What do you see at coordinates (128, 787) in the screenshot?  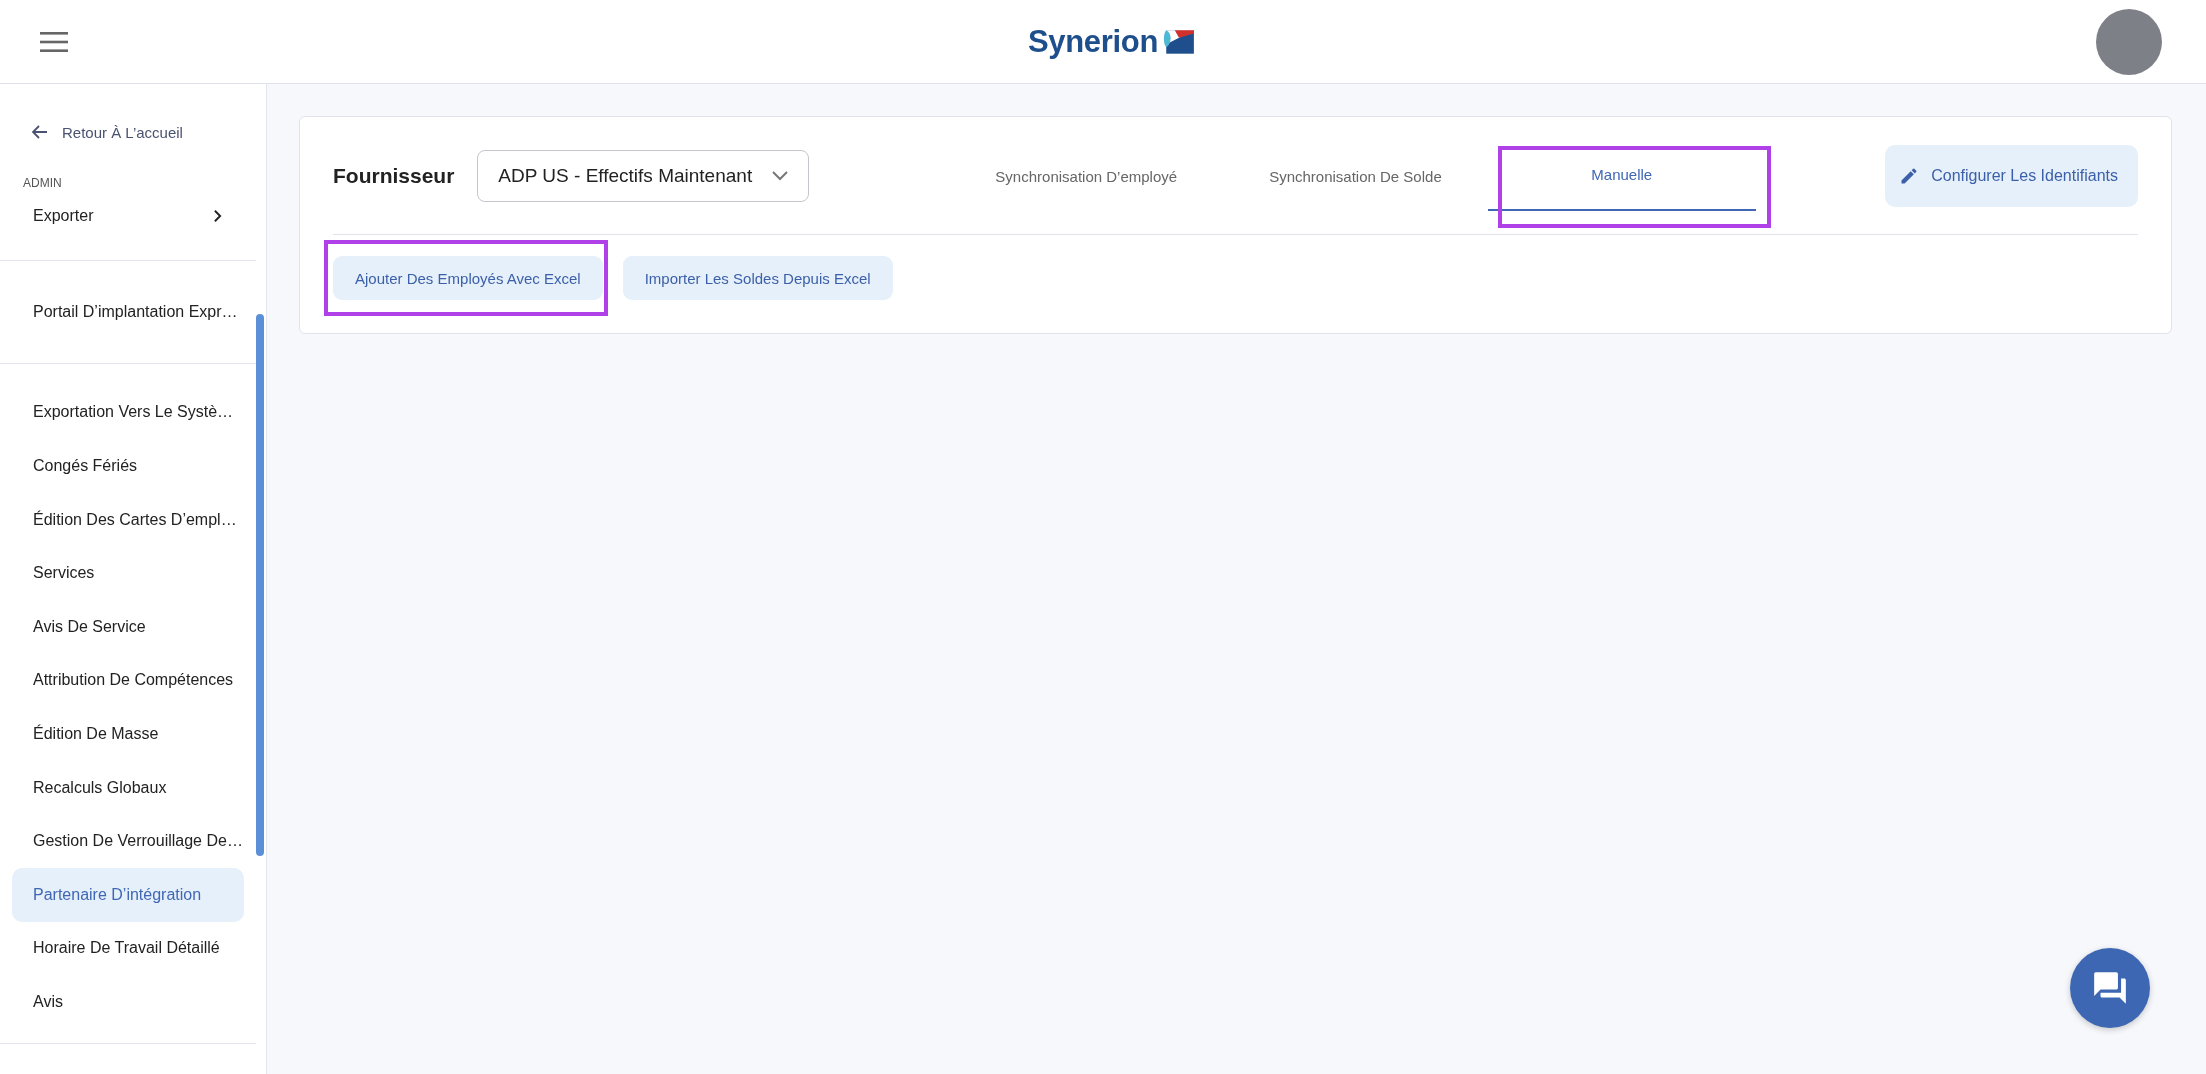 I see `sidebar-item: Recalculs Globaux` at bounding box center [128, 787].